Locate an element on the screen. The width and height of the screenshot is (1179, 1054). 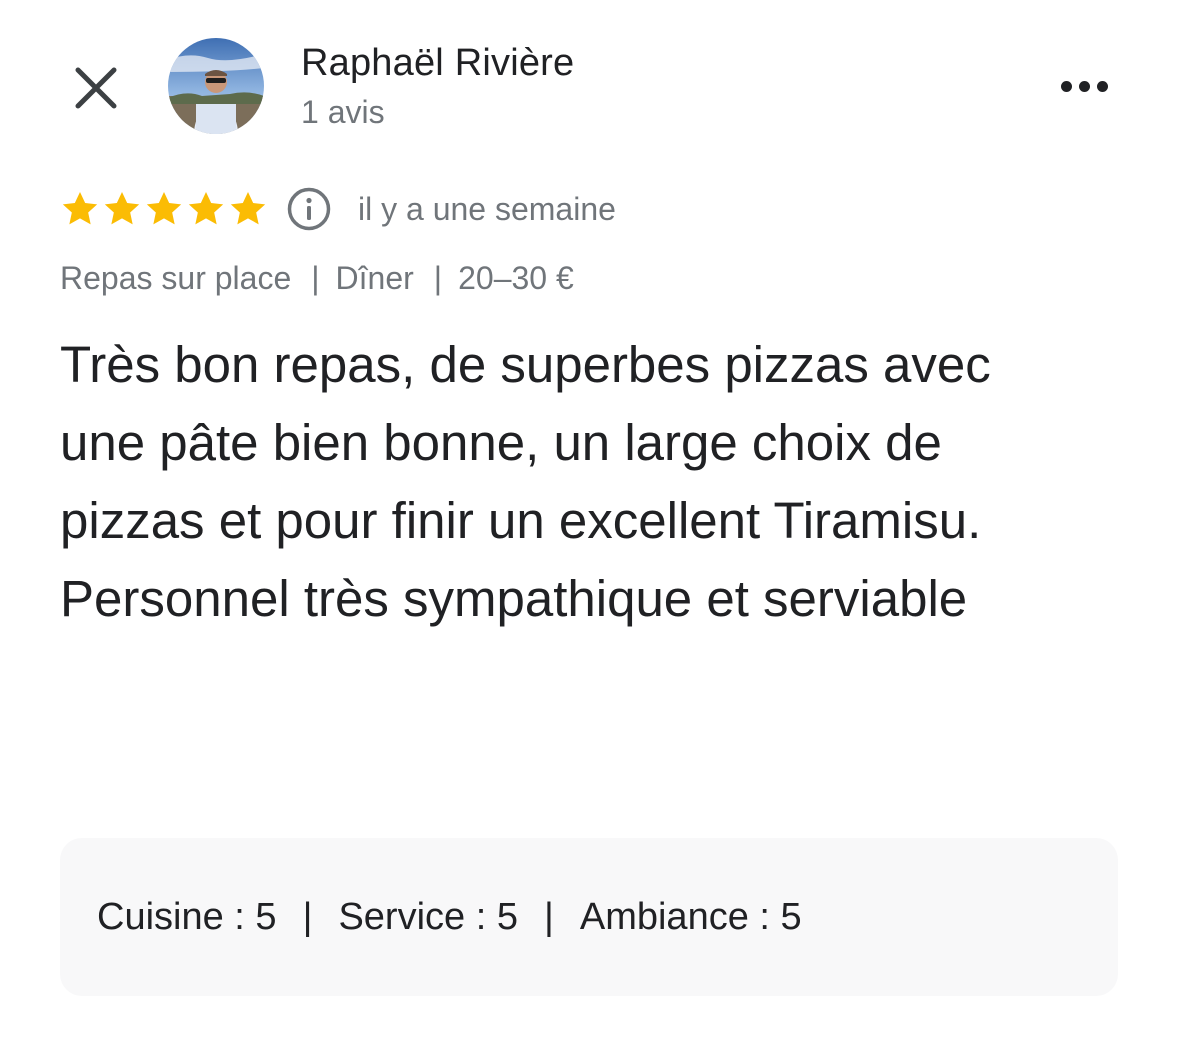
rating-row: il y a une semaine is located at coordinates (338, 209).